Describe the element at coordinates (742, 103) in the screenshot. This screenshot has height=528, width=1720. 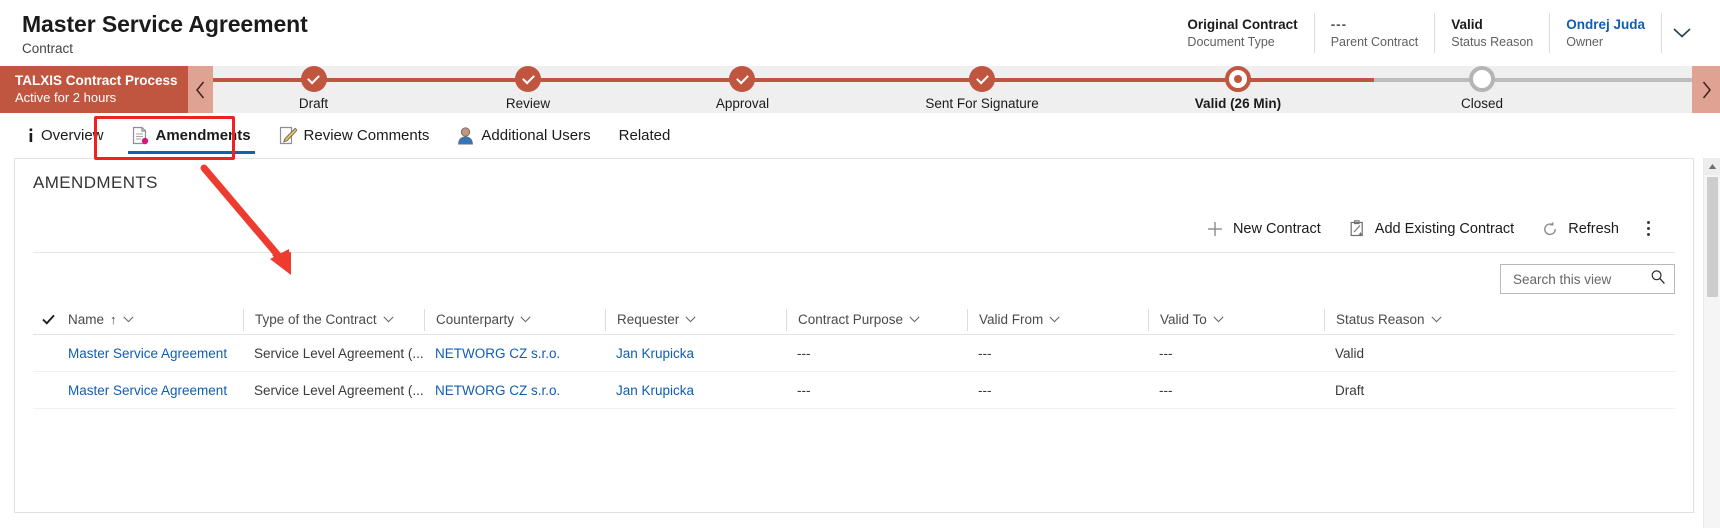
I see `stage-label: Approval` at that location.